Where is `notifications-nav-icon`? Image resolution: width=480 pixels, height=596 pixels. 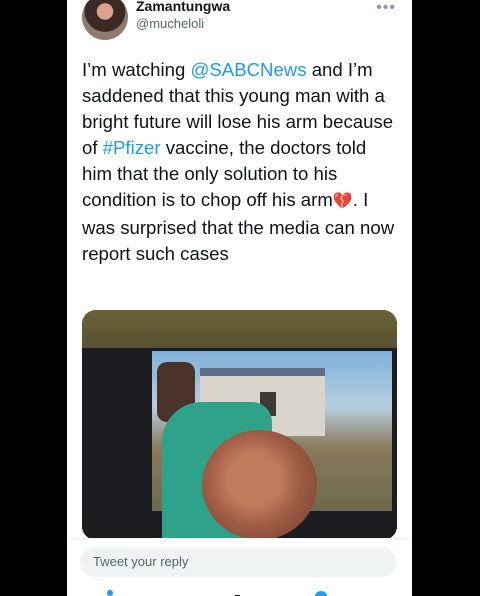 notifications-nav-icon is located at coordinates (321, 593).